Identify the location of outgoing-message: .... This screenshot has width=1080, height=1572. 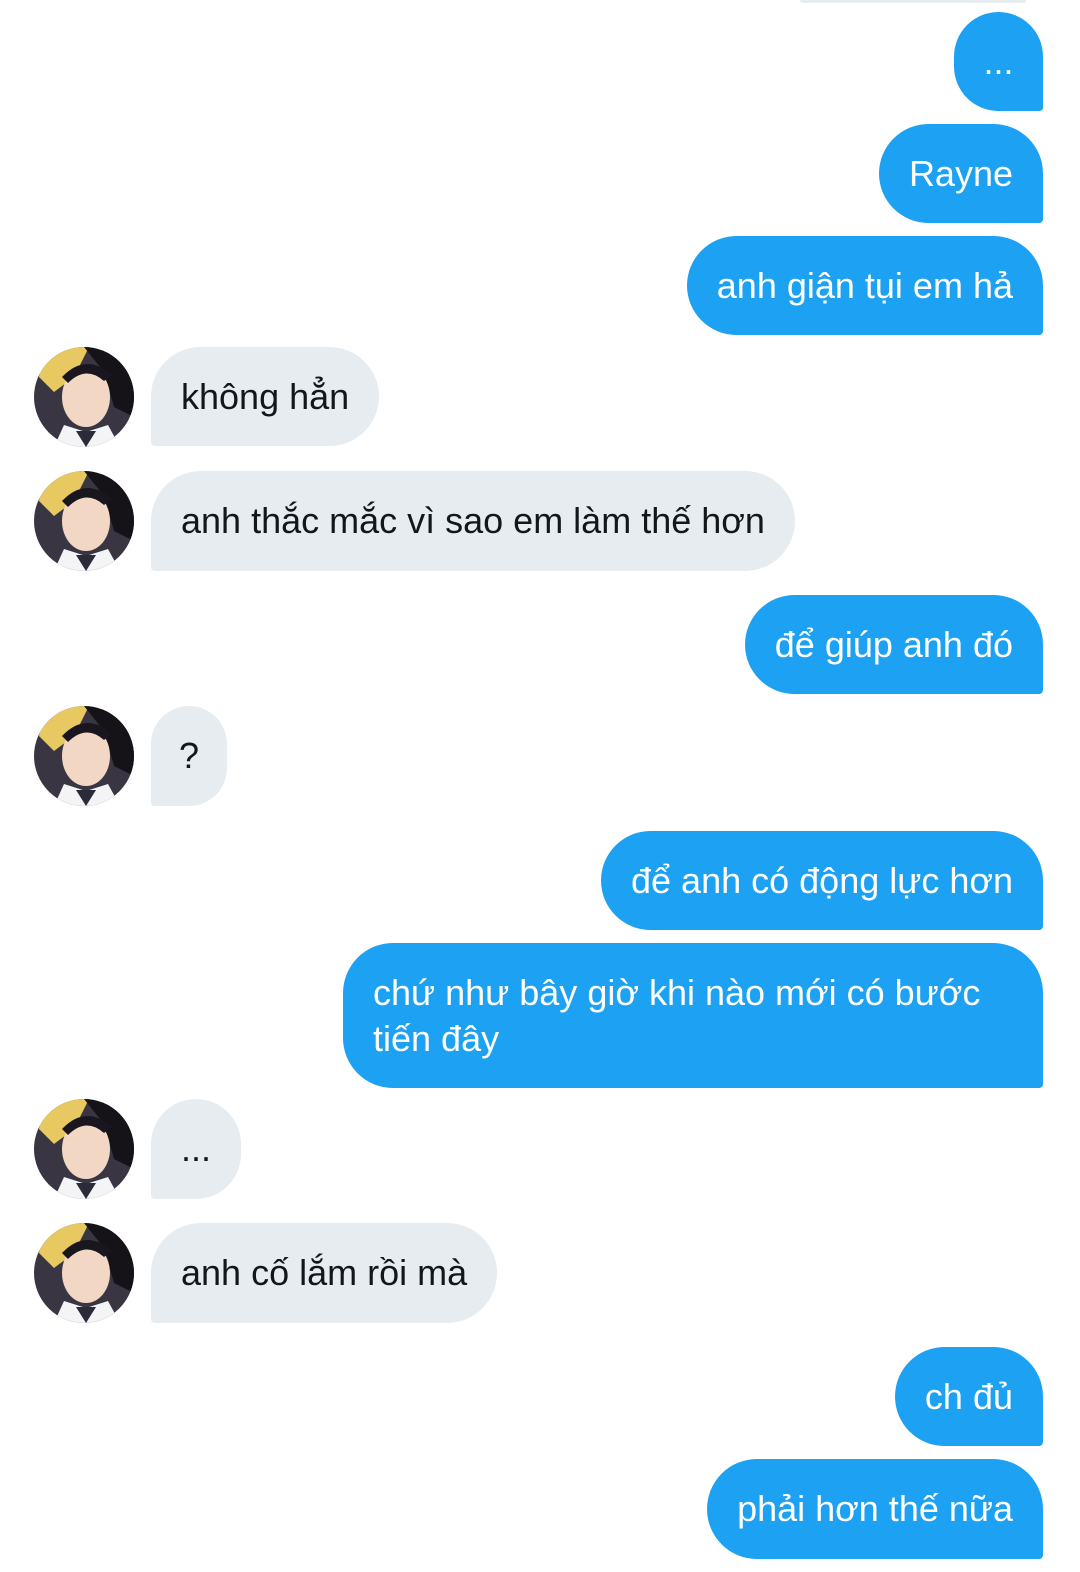
(998, 61).